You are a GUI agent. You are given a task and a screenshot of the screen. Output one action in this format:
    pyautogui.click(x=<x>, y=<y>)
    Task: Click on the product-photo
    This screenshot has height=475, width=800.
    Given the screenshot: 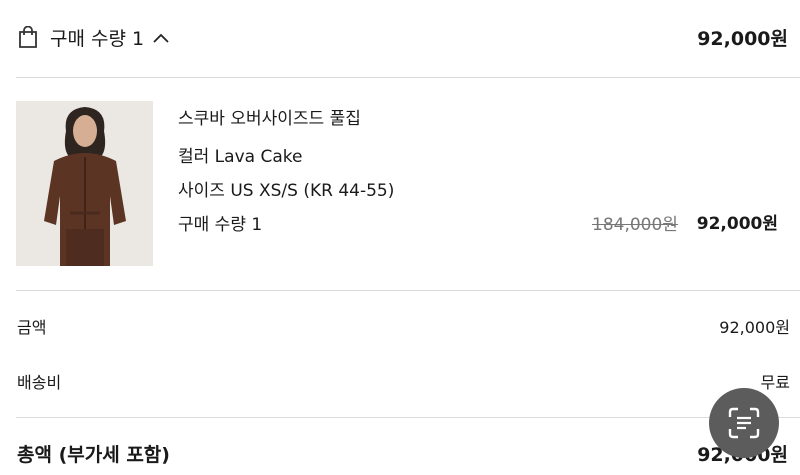 What is the action you would take?
    pyautogui.click(x=84, y=183)
    